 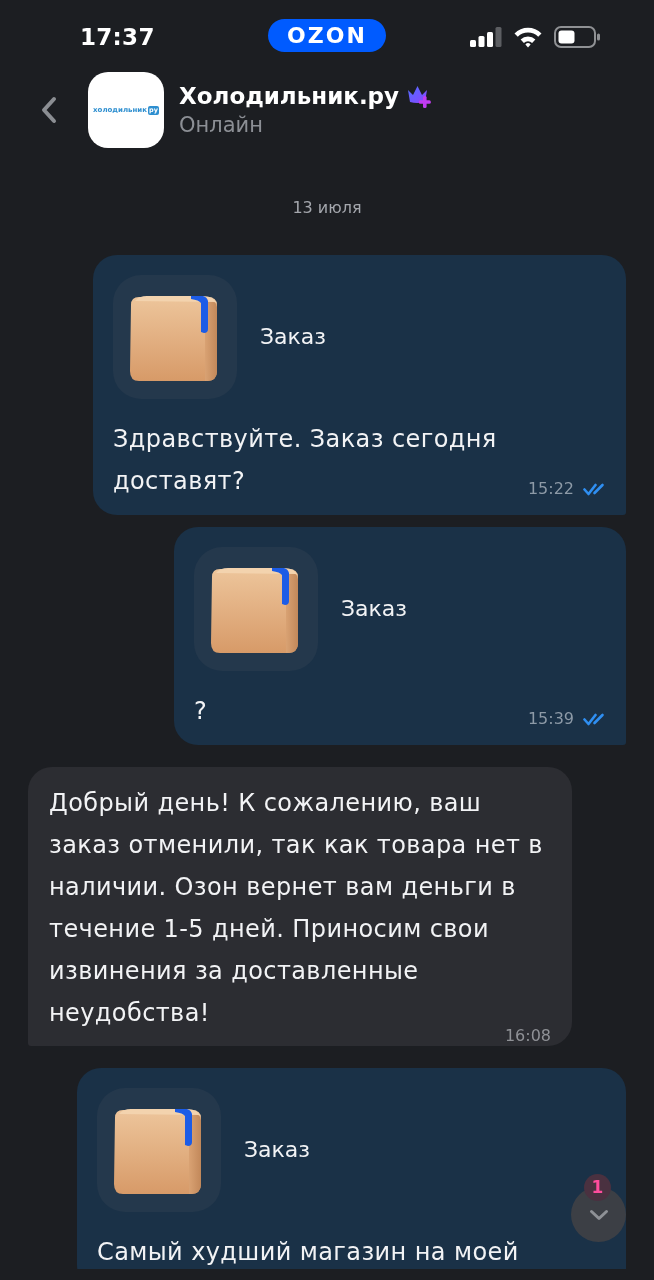 What do you see at coordinates (327, 35) in the screenshot?
I see `ozon-logo: OZON` at bounding box center [327, 35].